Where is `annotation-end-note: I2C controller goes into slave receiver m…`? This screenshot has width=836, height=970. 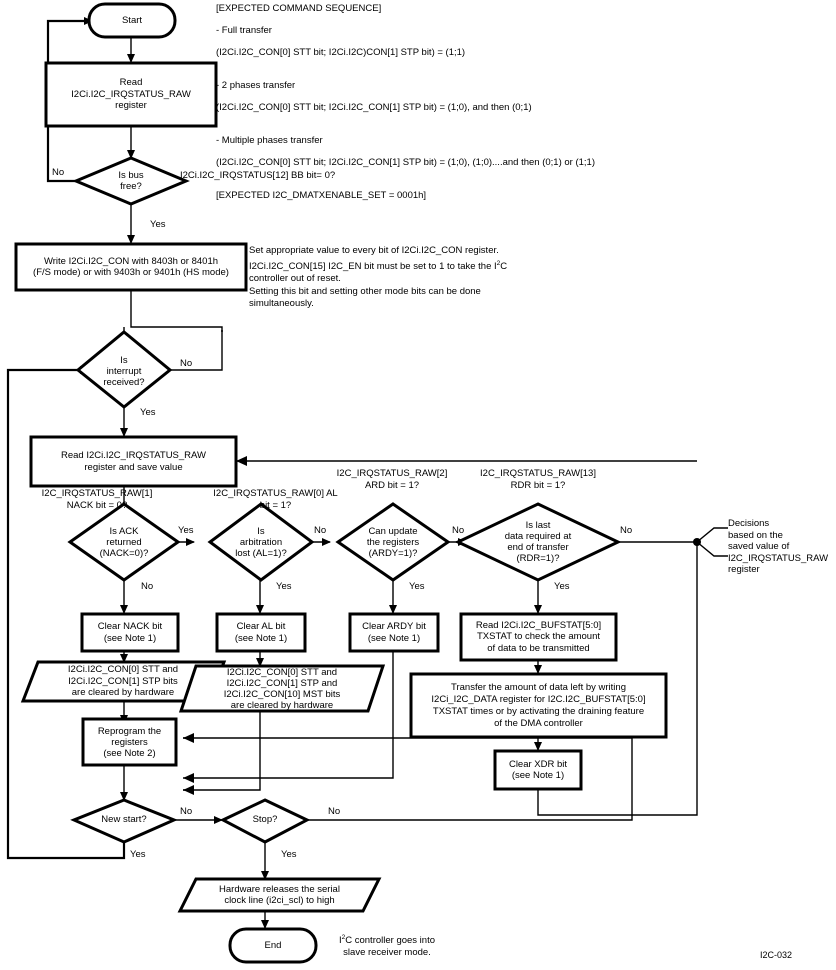
annotation-end-note: I2C controller goes into slave receiver m… is located at coordinates (387, 946).